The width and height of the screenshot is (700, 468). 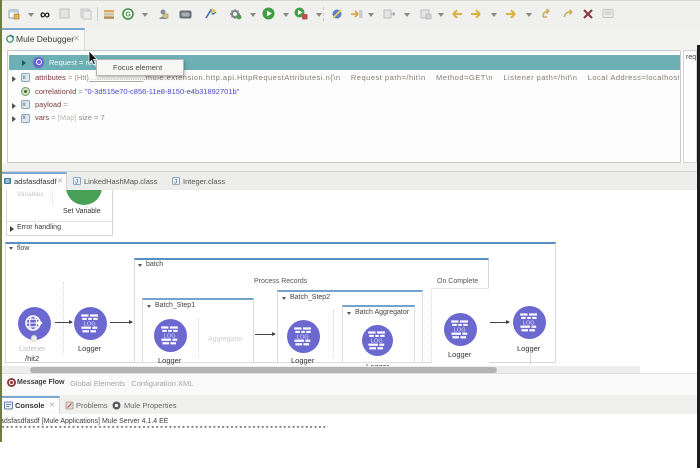 I want to click on svg-text: G, so click(x=128, y=15).